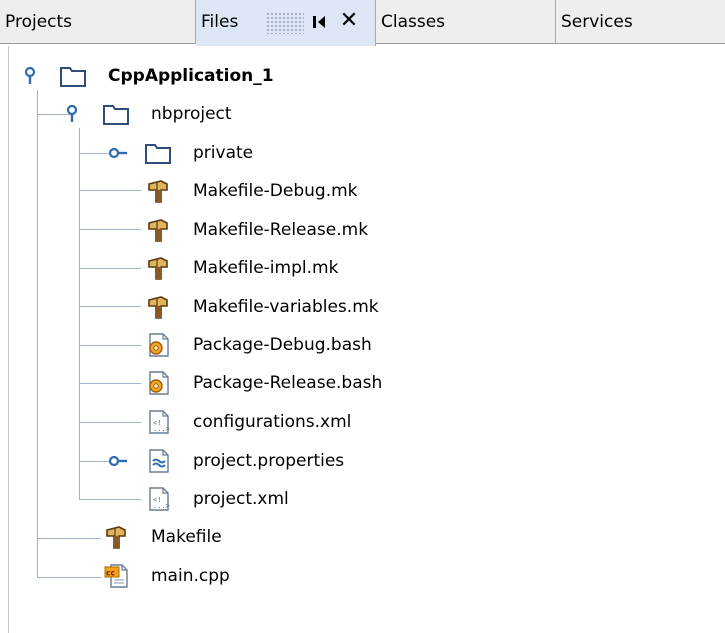 The height and width of the screenshot is (633, 725). What do you see at coordinates (186, 537) in the screenshot?
I see `tree-node-label: Makefile` at bounding box center [186, 537].